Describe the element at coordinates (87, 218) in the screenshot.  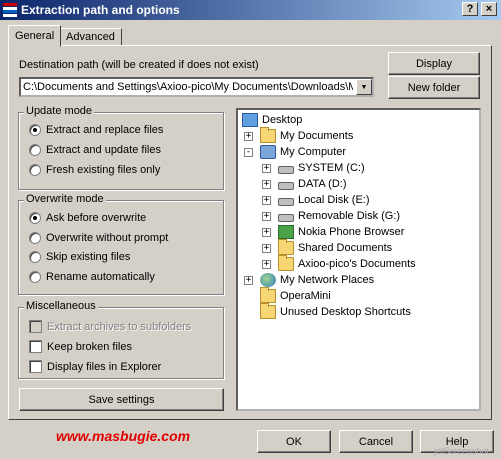
I see `radio-ask-before-overwrite: Ask before overwrite` at that location.